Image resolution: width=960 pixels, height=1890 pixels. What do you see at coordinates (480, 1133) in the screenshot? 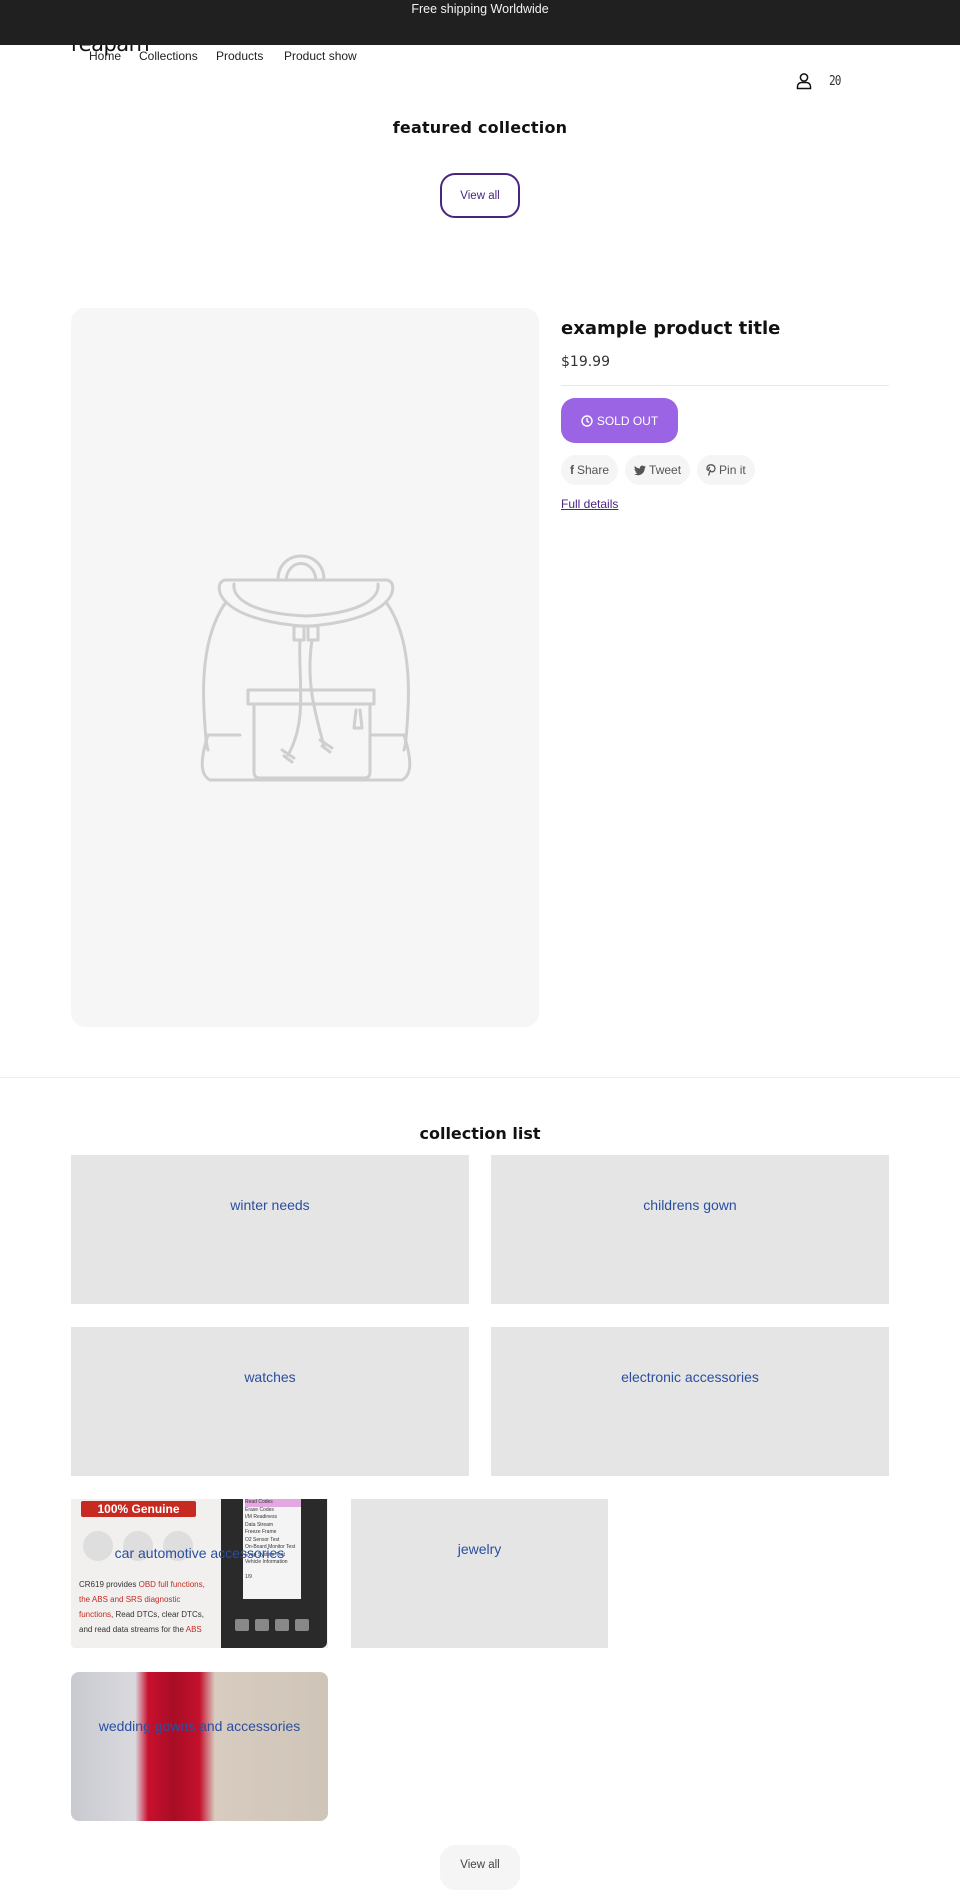
I see `collection-list-title: collection list` at bounding box center [480, 1133].